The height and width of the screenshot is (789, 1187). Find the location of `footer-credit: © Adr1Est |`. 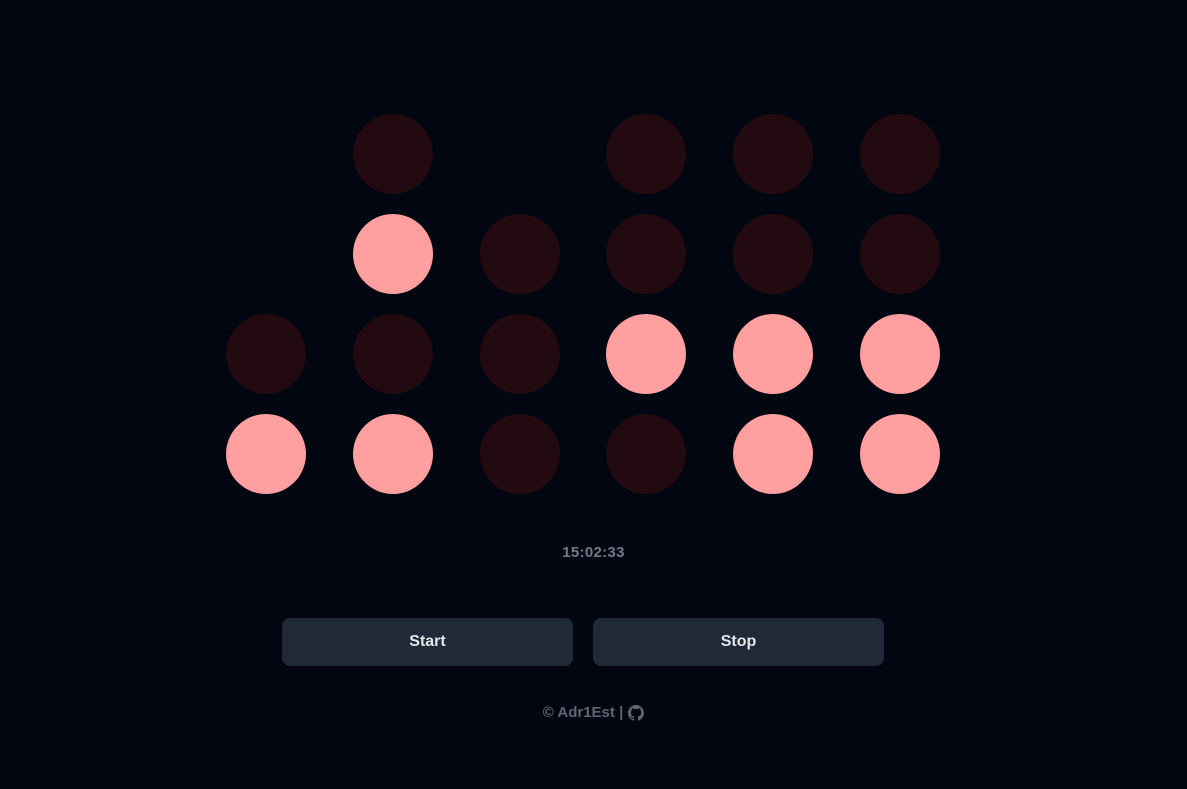

footer-credit: © Adr1Est | is located at coordinates (583, 712).